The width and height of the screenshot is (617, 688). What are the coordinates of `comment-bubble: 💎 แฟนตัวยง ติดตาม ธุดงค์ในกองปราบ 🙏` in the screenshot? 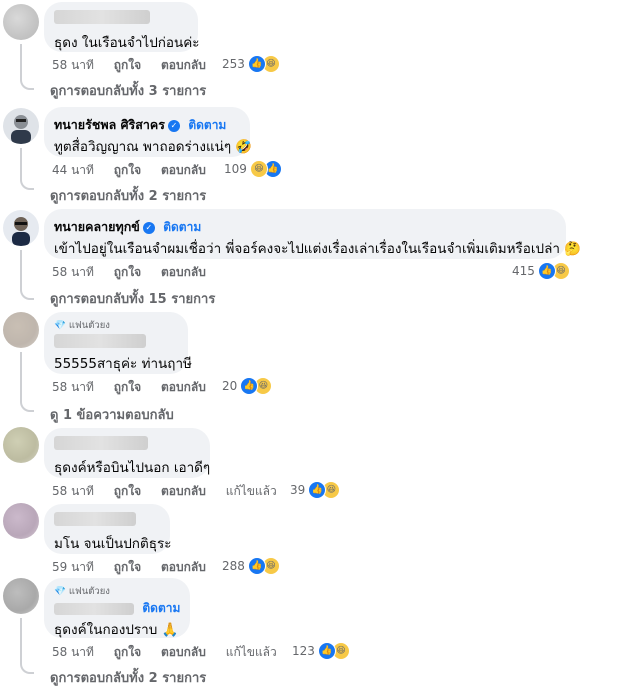 It's located at (117, 608).